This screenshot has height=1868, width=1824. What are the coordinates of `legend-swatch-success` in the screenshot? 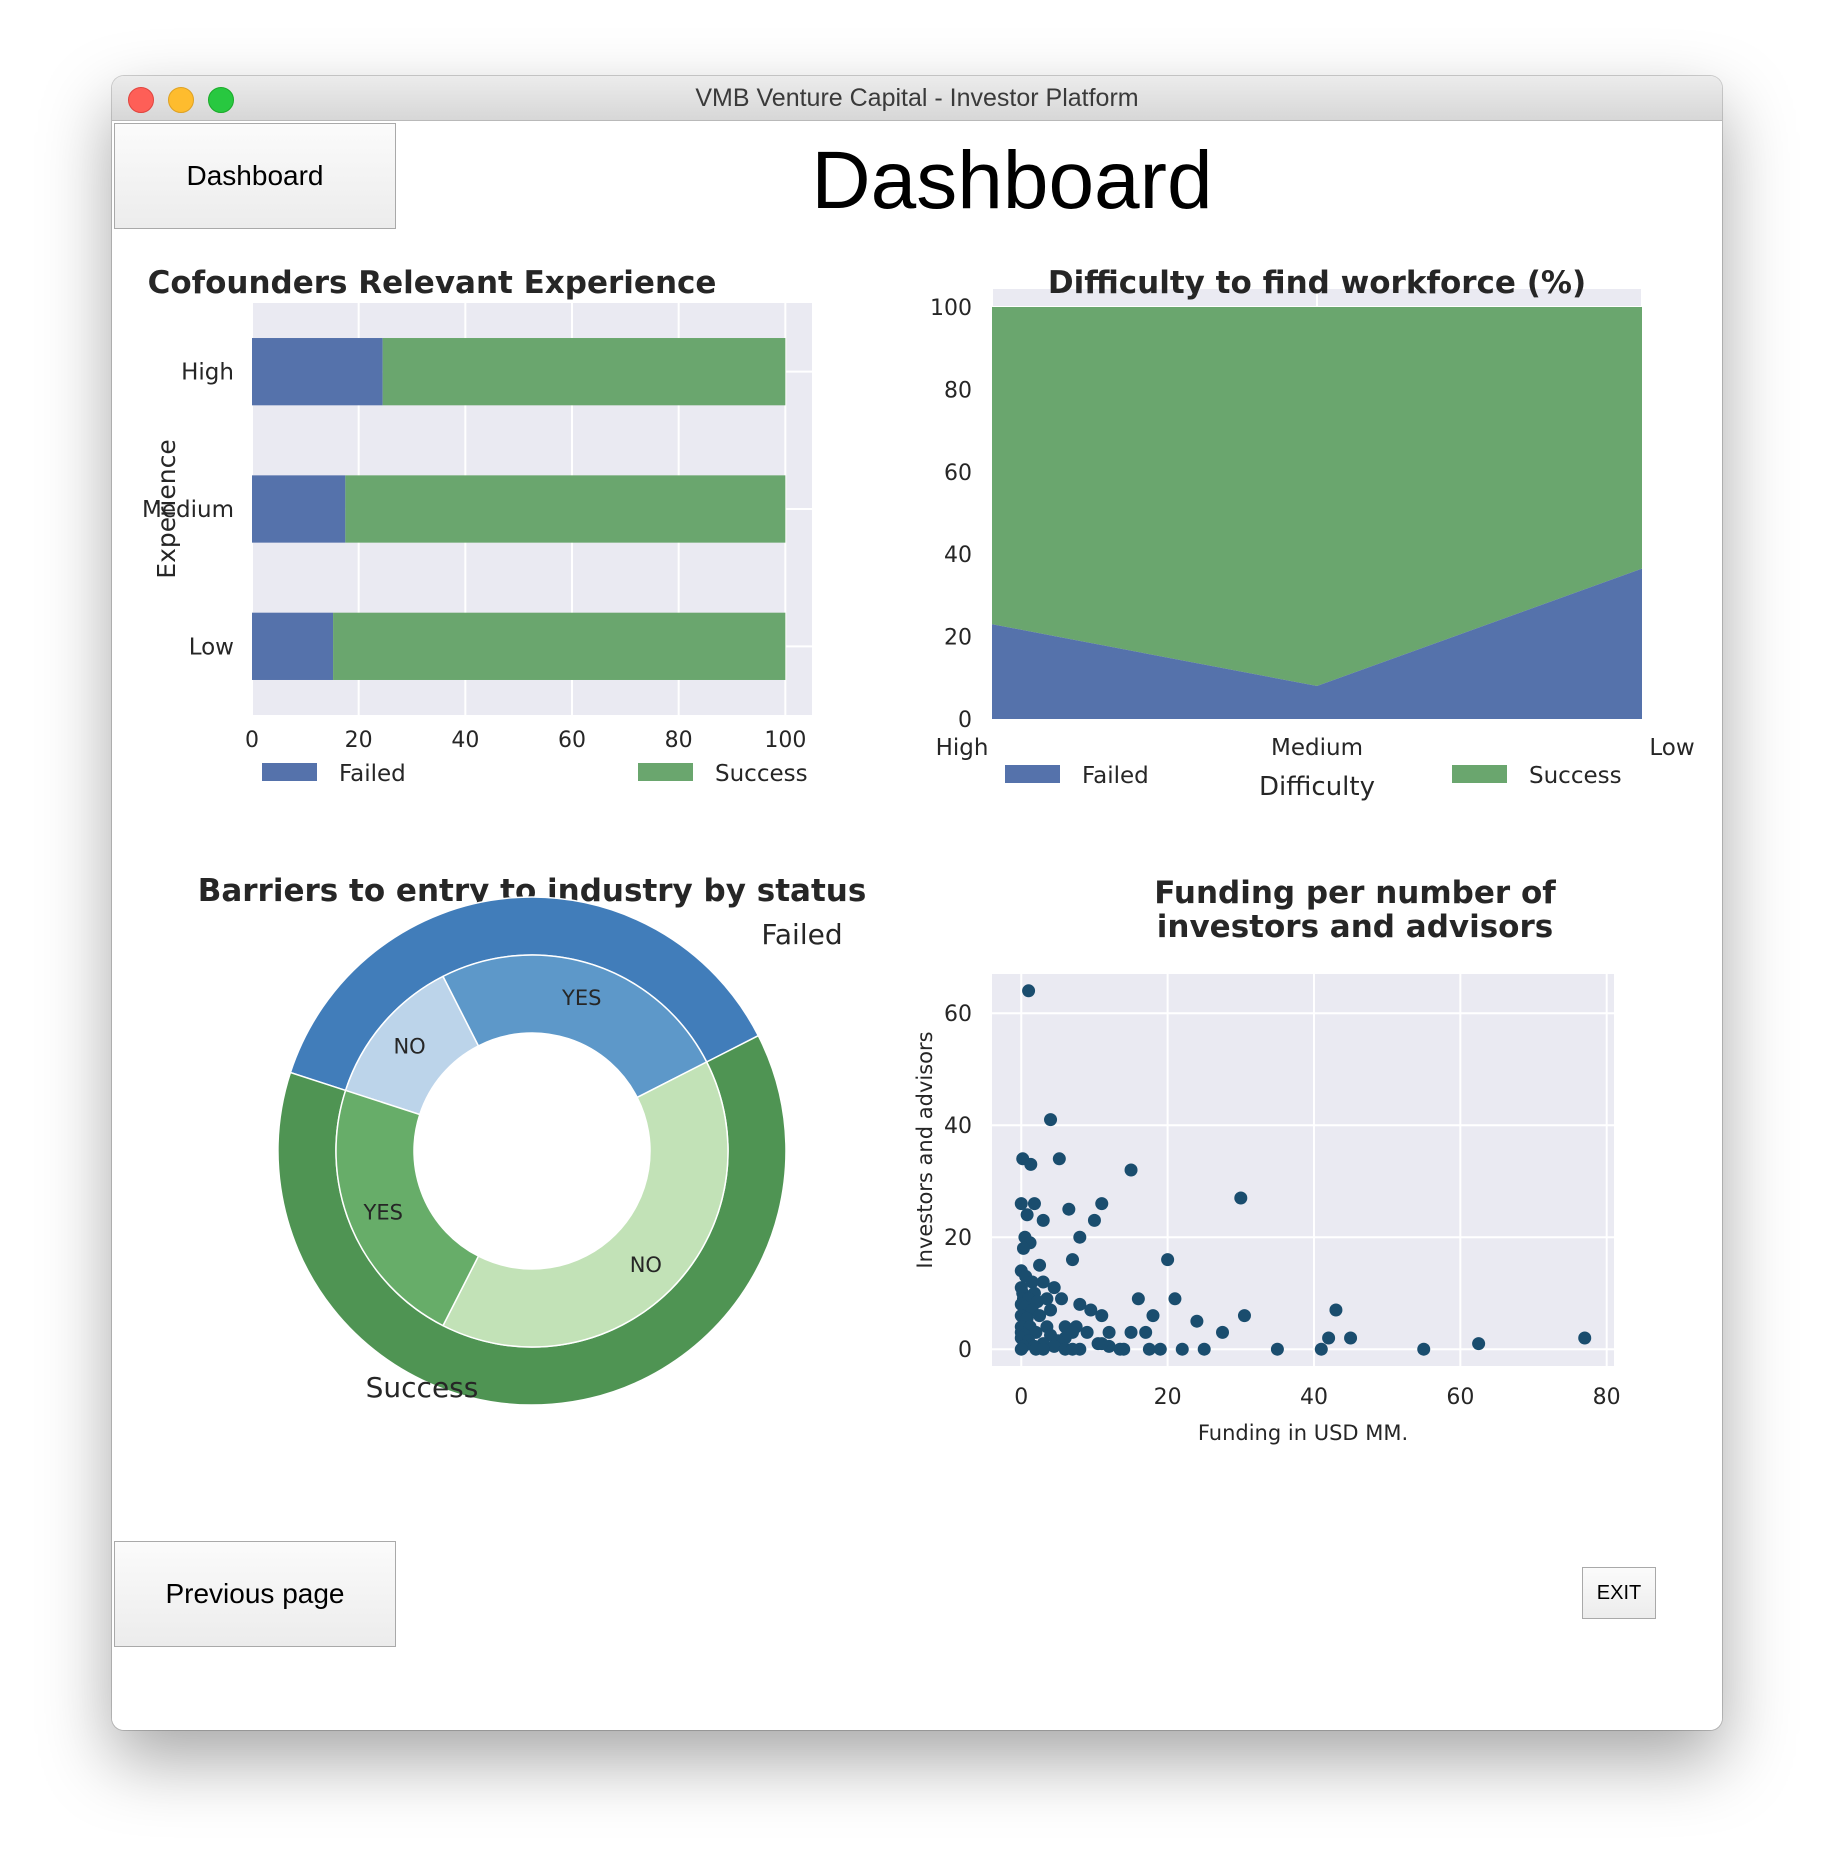 It's located at (1479, 774).